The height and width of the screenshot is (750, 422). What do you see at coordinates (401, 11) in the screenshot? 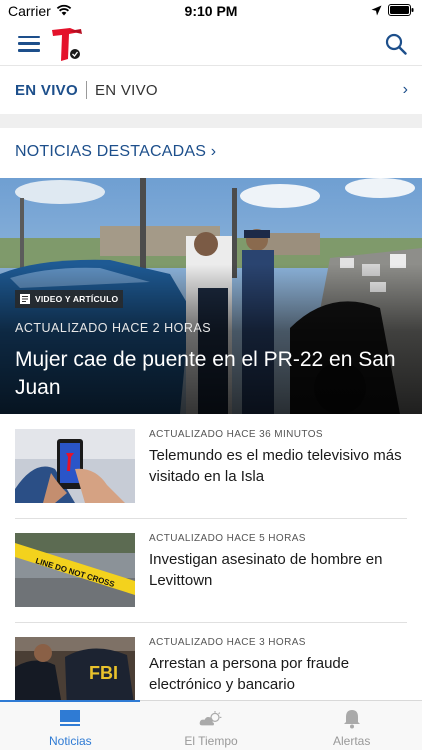
I see `battery-icon` at bounding box center [401, 11].